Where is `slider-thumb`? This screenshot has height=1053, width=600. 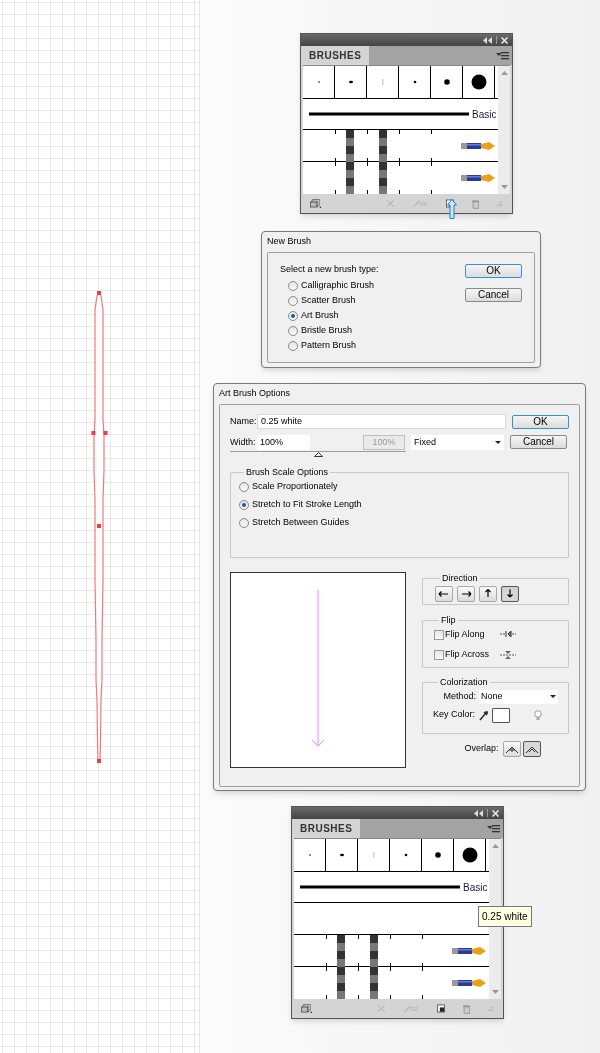 slider-thumb is located at coordinates (318, 454).